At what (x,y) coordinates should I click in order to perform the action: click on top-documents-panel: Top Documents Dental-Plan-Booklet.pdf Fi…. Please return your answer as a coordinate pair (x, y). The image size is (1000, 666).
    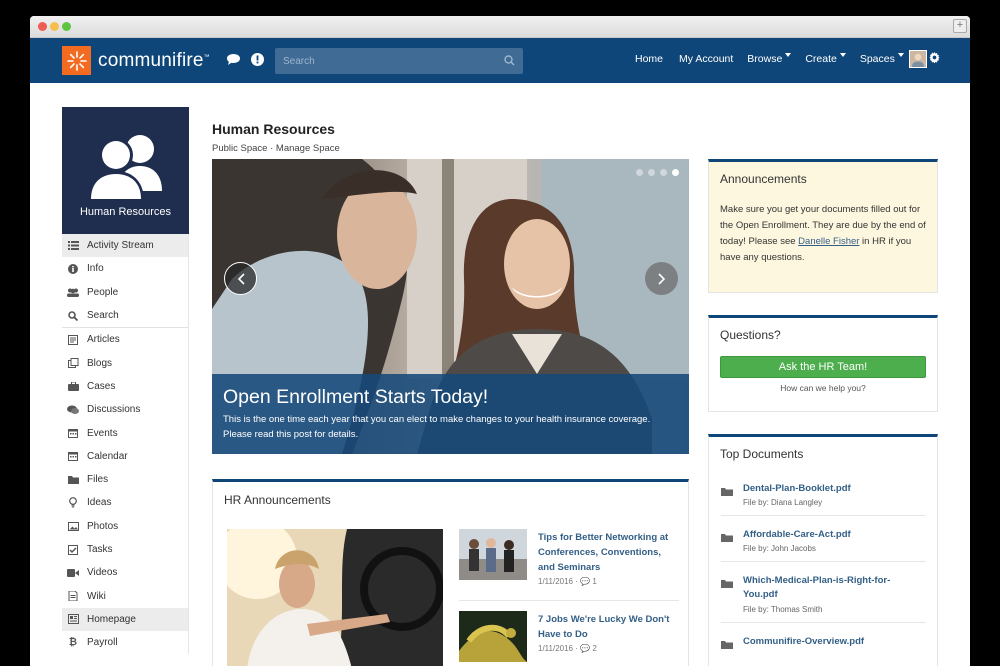
    Looking at the image, I should click on (823, 550).